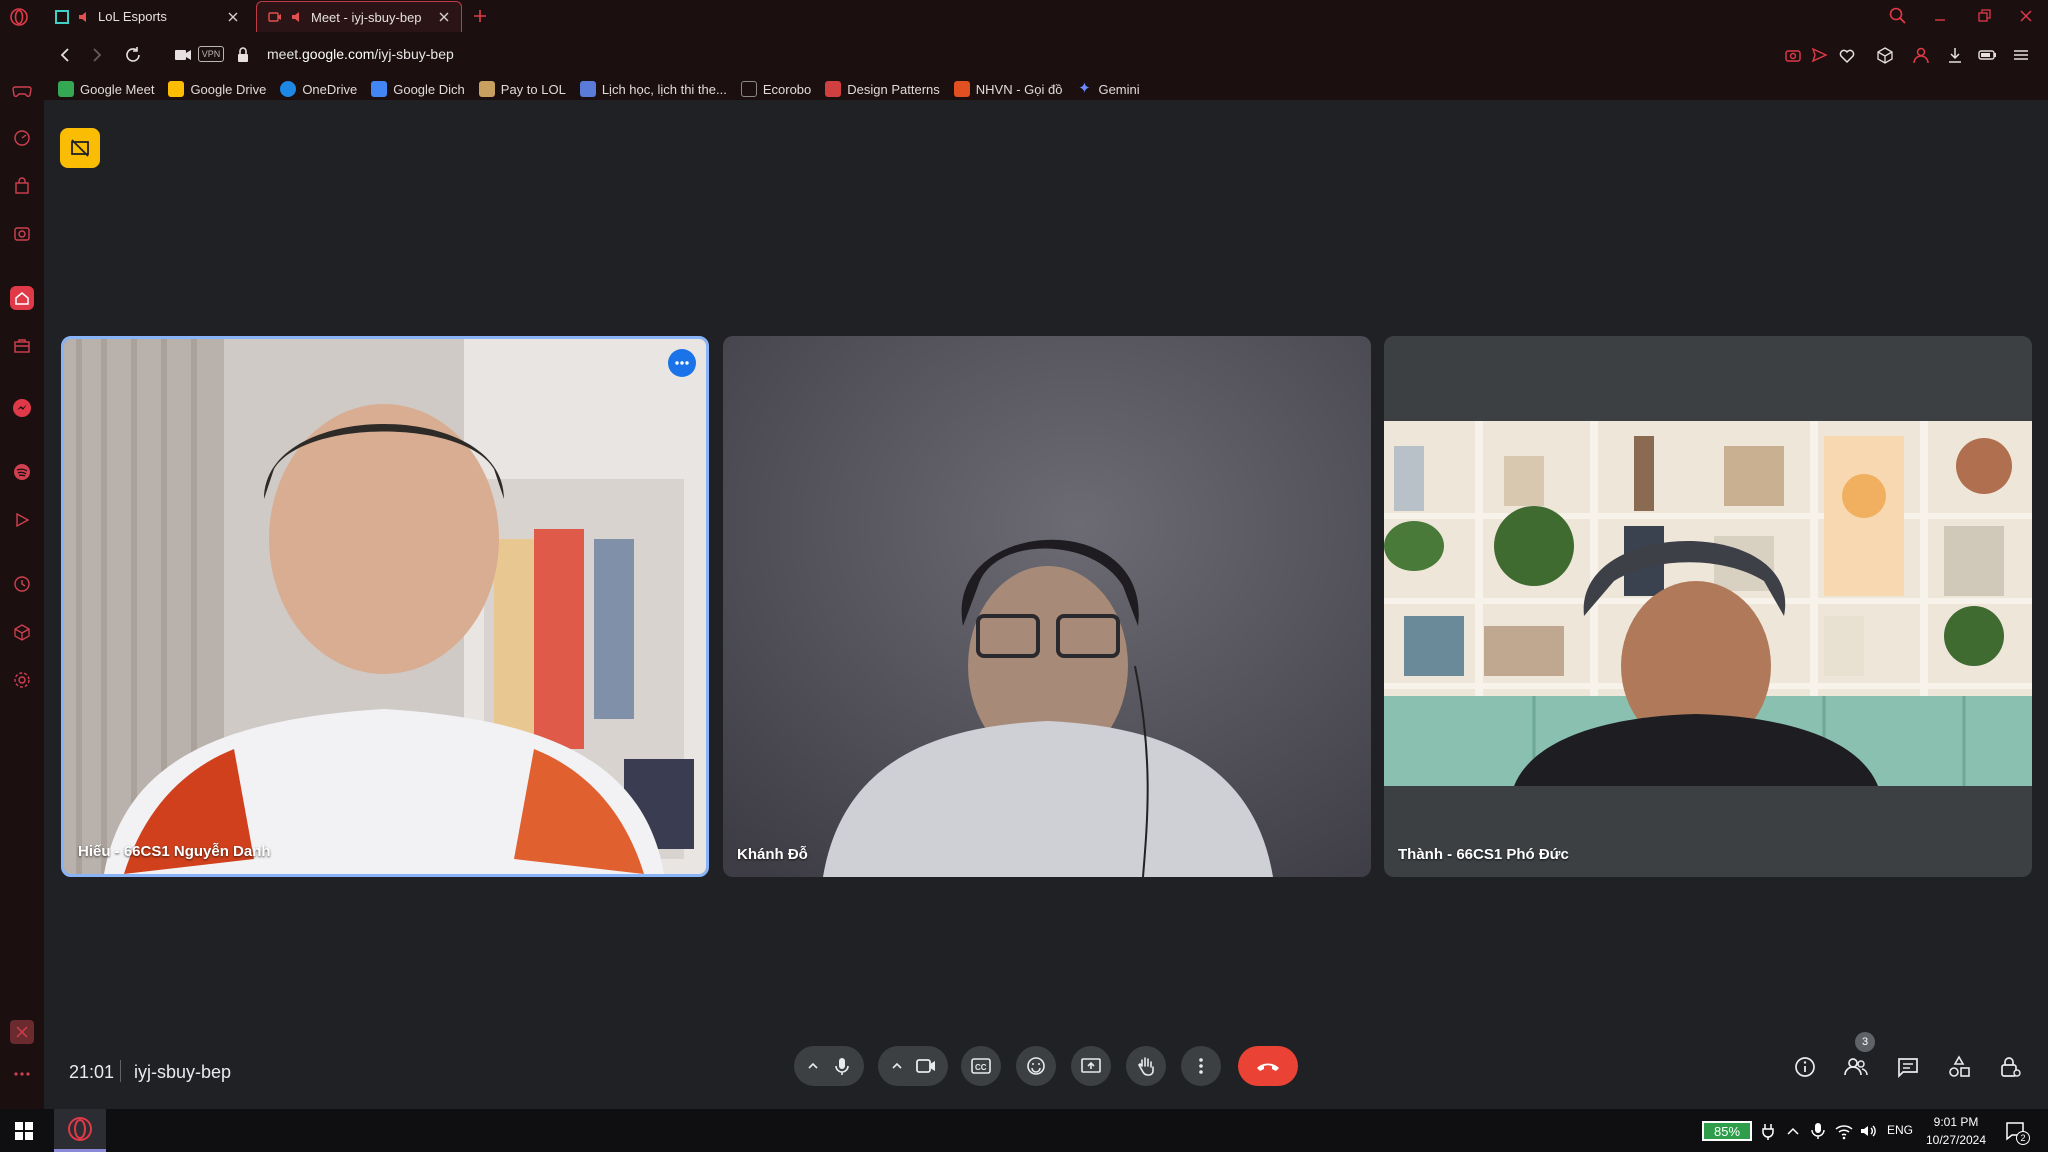 The width and height of the screenshot is (2048, 1152). What do you see at coordinates (1036, 1066) in the screenshot?
I see `reactions-button` at bounding box center [1036, 1066].